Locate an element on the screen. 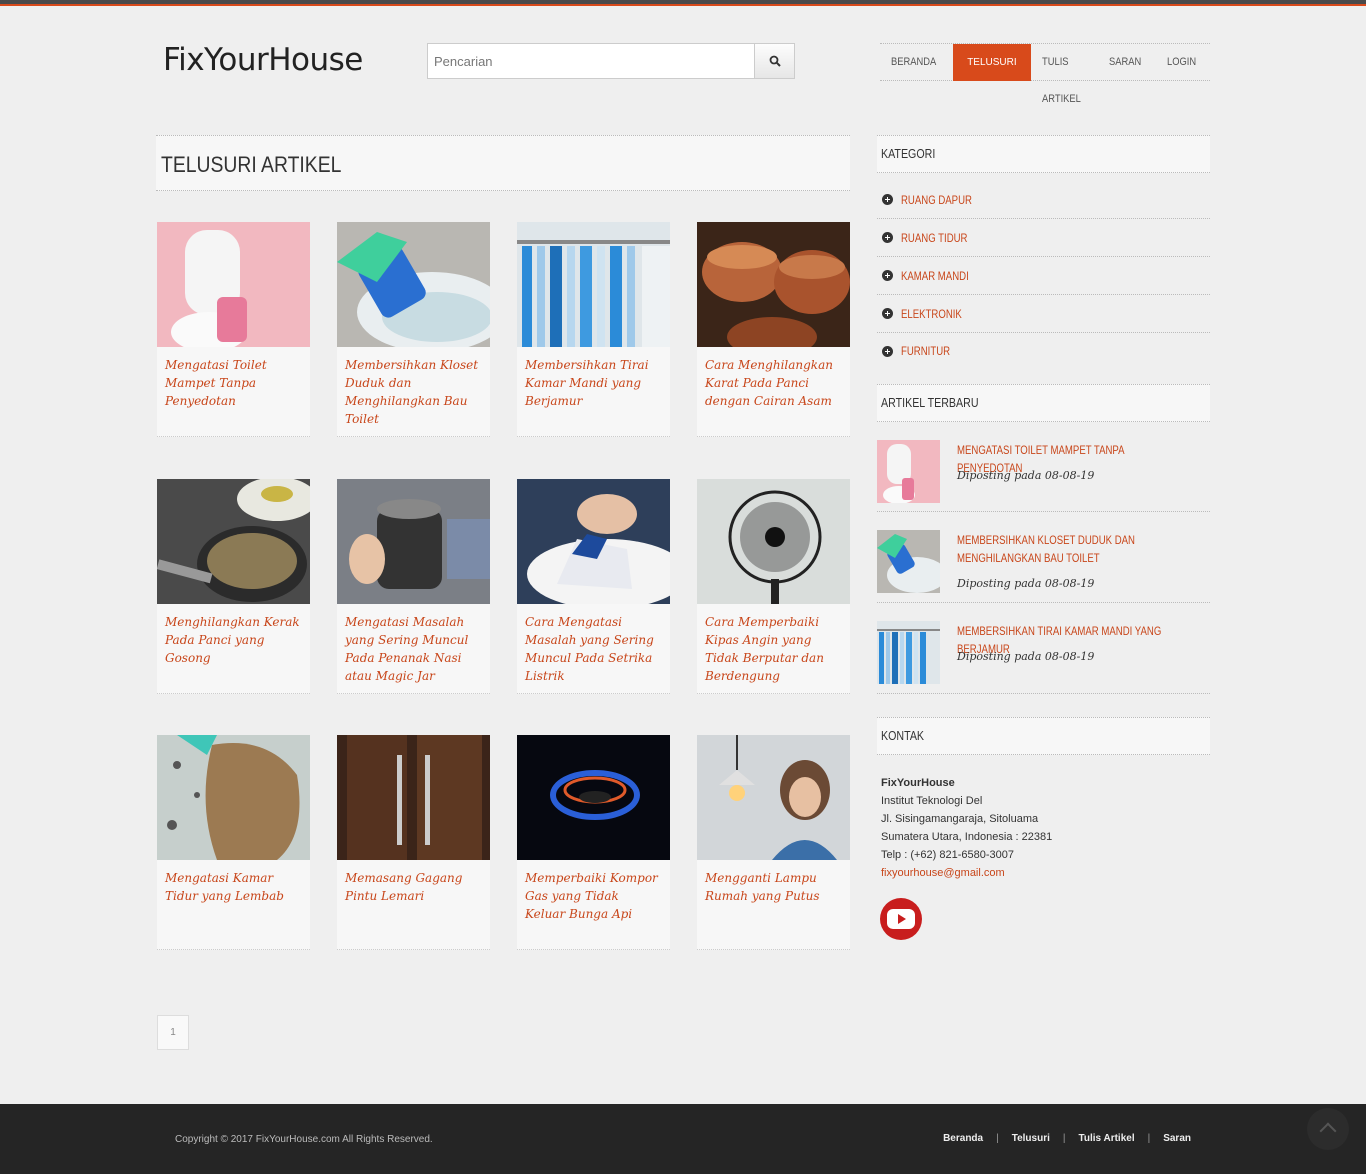 Image resolution: width=1366 pixels, height=1174 pixels. cabinet-handle-thumbnail is located at coordinates (413, 797).